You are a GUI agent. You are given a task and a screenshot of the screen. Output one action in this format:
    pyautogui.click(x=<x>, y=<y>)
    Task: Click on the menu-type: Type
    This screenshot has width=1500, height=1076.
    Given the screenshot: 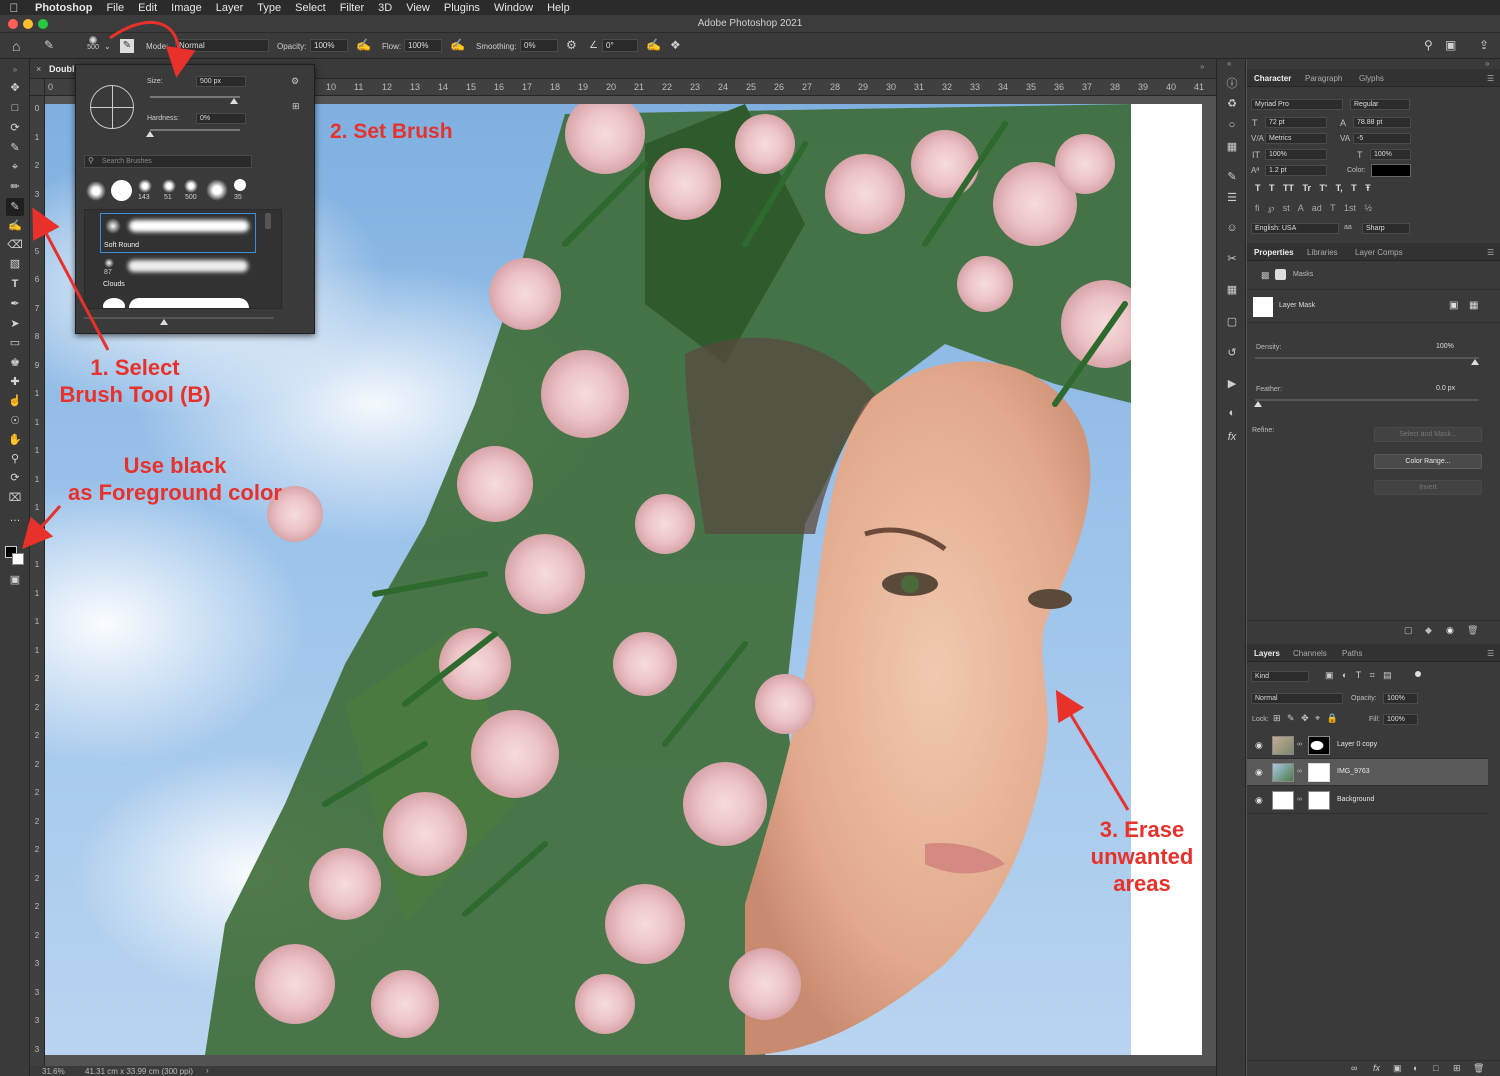 What is the action you would take?
    pyautogui.click(x=269, y=8)
    